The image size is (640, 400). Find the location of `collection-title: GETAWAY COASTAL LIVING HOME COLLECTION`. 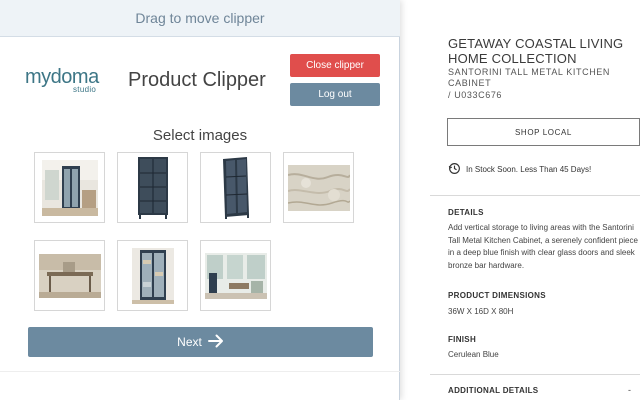

collection-title: GETAWAY COASTAL LIVING HOME COLLECTION is located at coordinates (536, 51).